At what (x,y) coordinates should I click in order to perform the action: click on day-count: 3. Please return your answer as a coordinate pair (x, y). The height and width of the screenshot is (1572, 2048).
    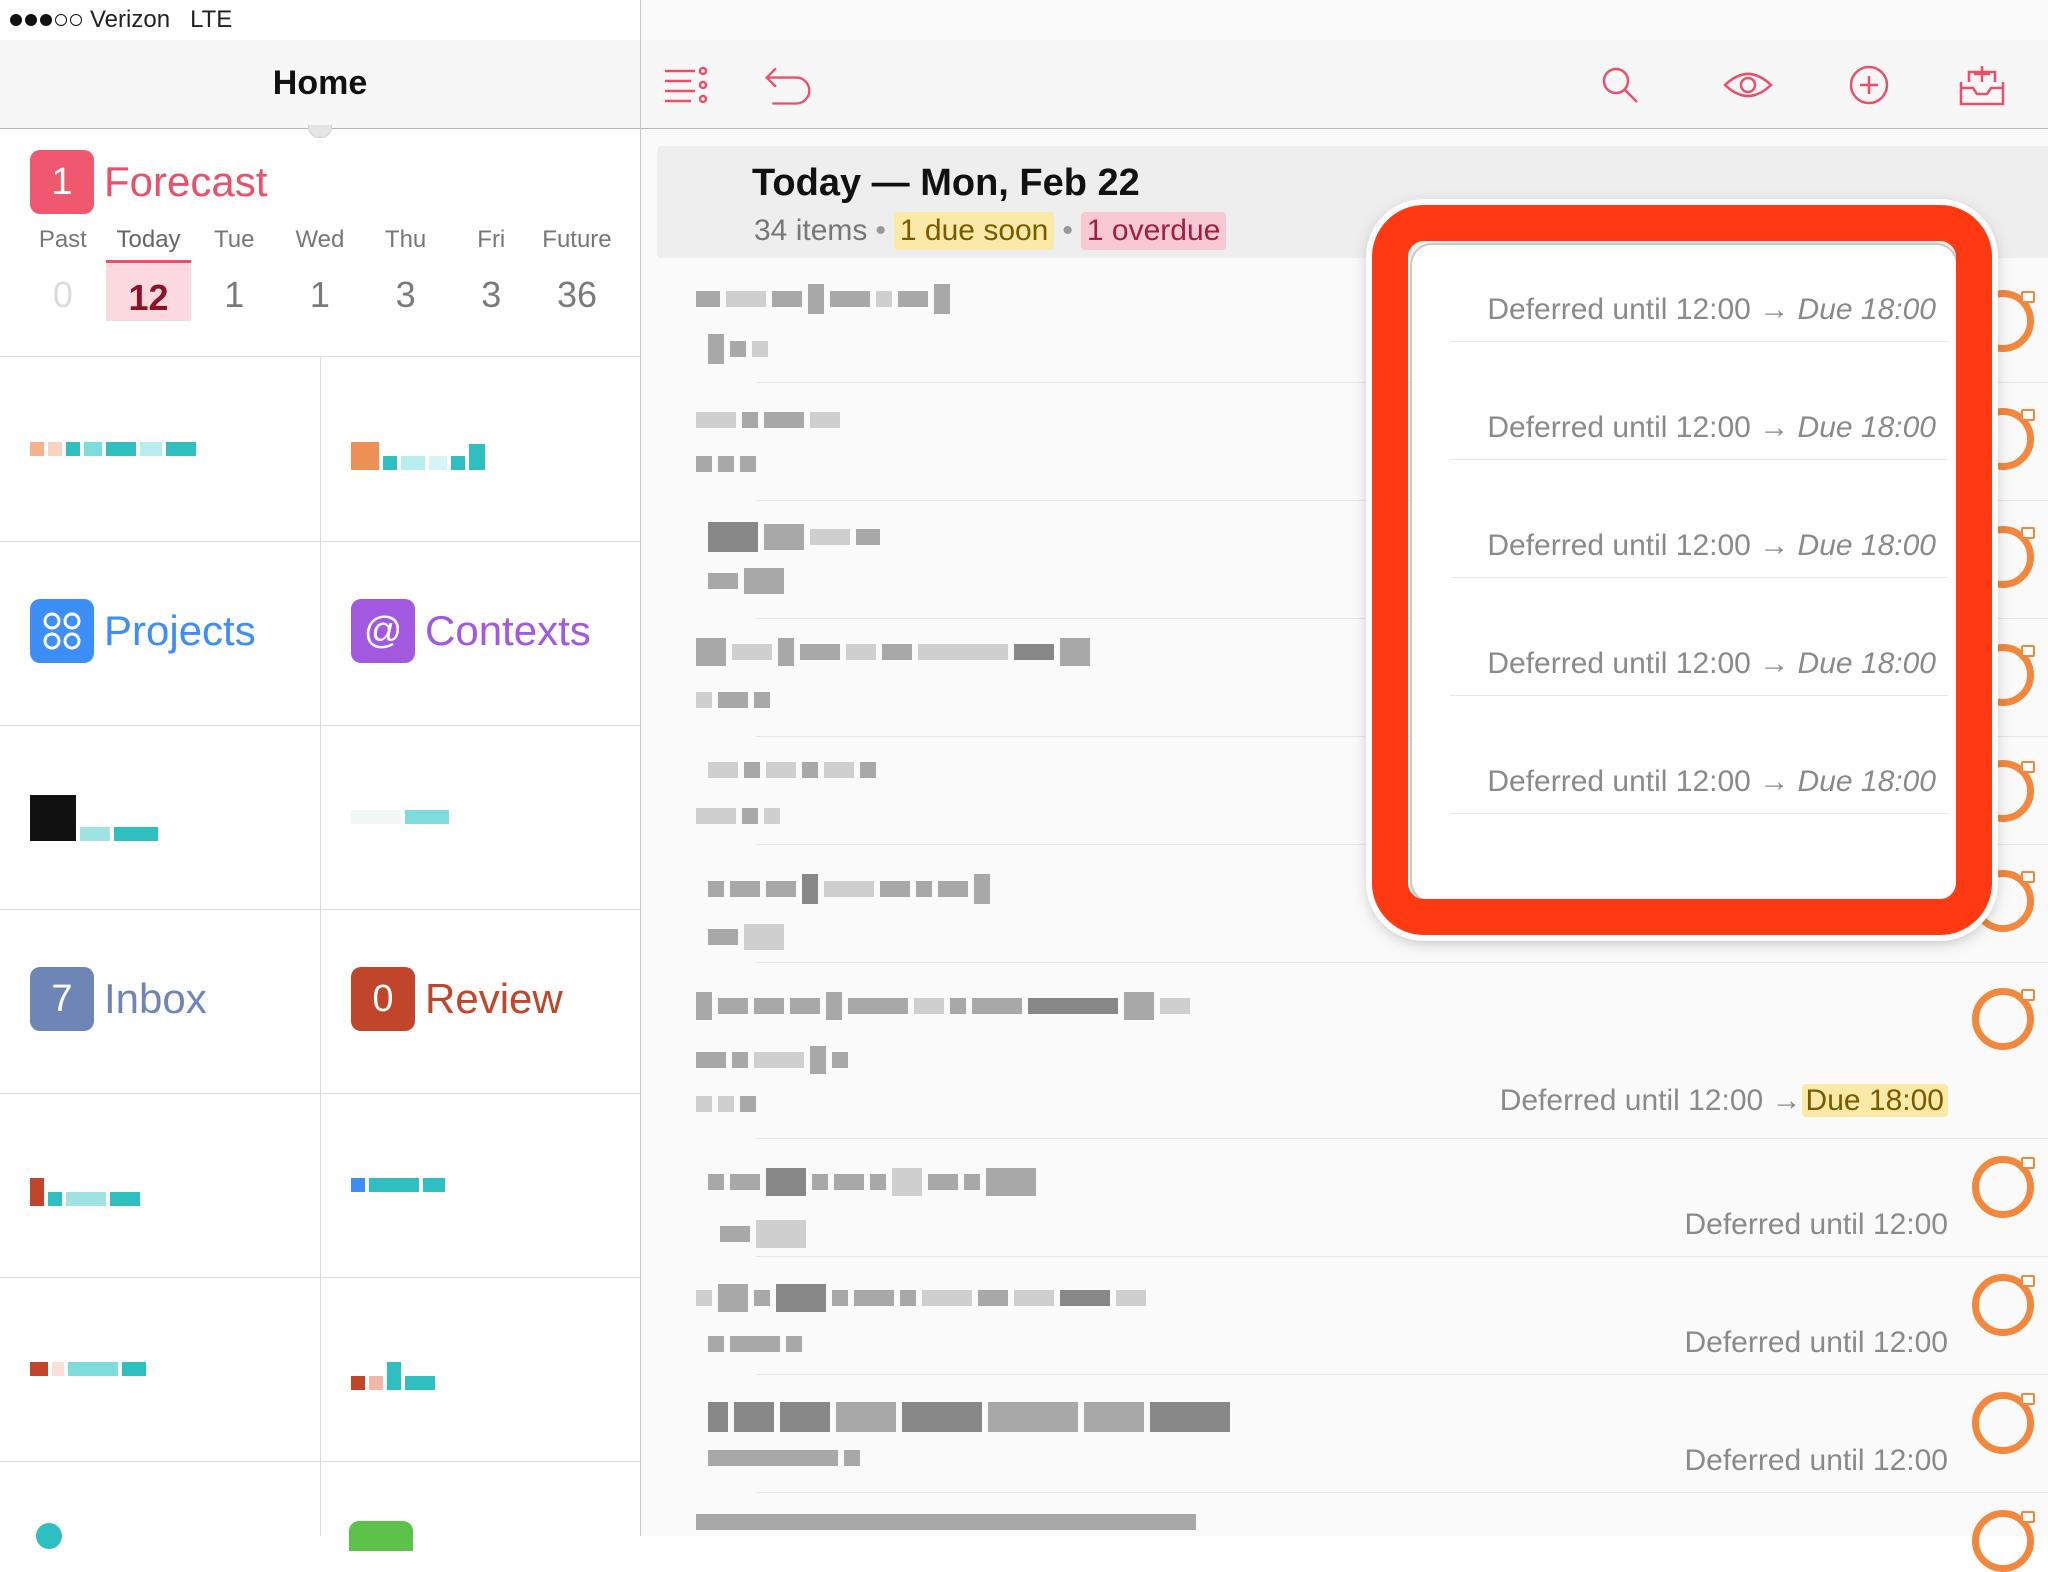
    Looking at the image, I should click on (405, 294).